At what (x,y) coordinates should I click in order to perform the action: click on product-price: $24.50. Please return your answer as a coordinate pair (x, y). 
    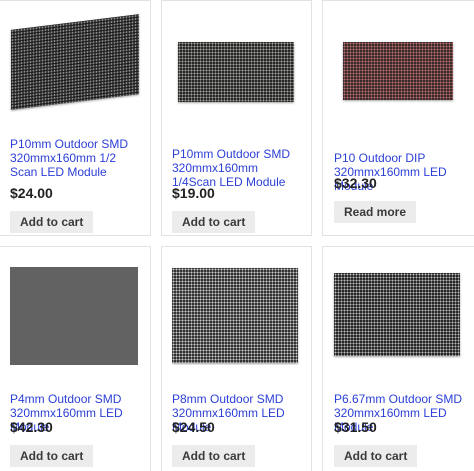
    Looking at the image, I should click on (193, 427).